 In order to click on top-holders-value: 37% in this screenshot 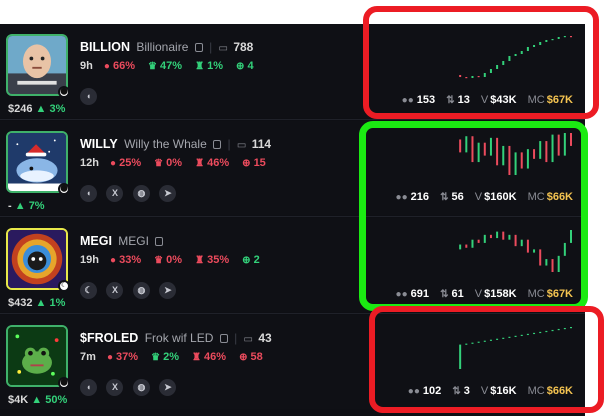, I will do `click(127, 357)`.